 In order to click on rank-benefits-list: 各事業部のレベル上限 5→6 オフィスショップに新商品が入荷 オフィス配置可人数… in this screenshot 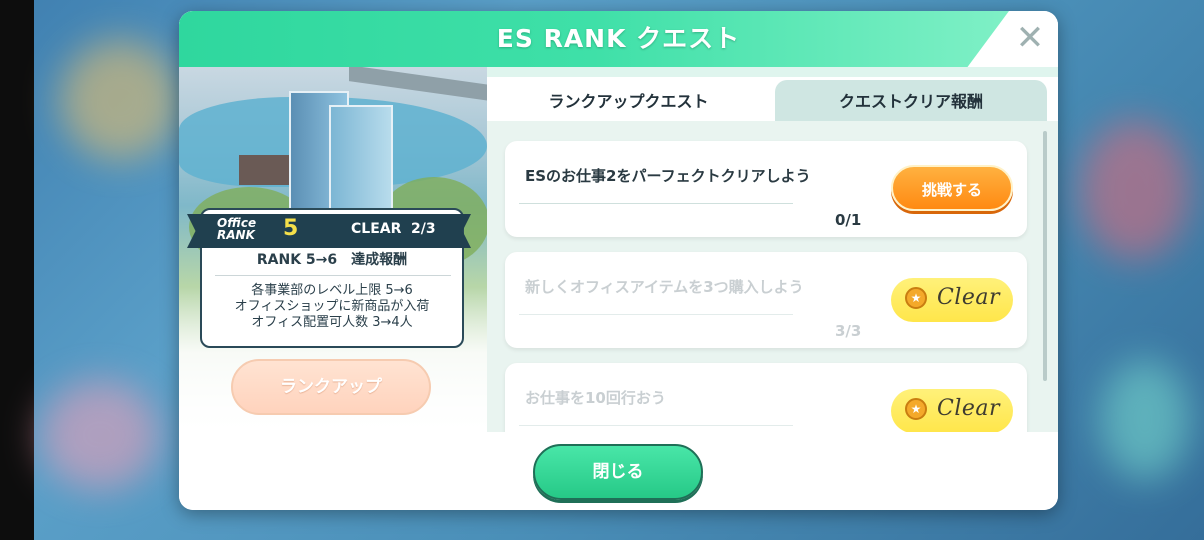, I will do `click(332, 307)`.